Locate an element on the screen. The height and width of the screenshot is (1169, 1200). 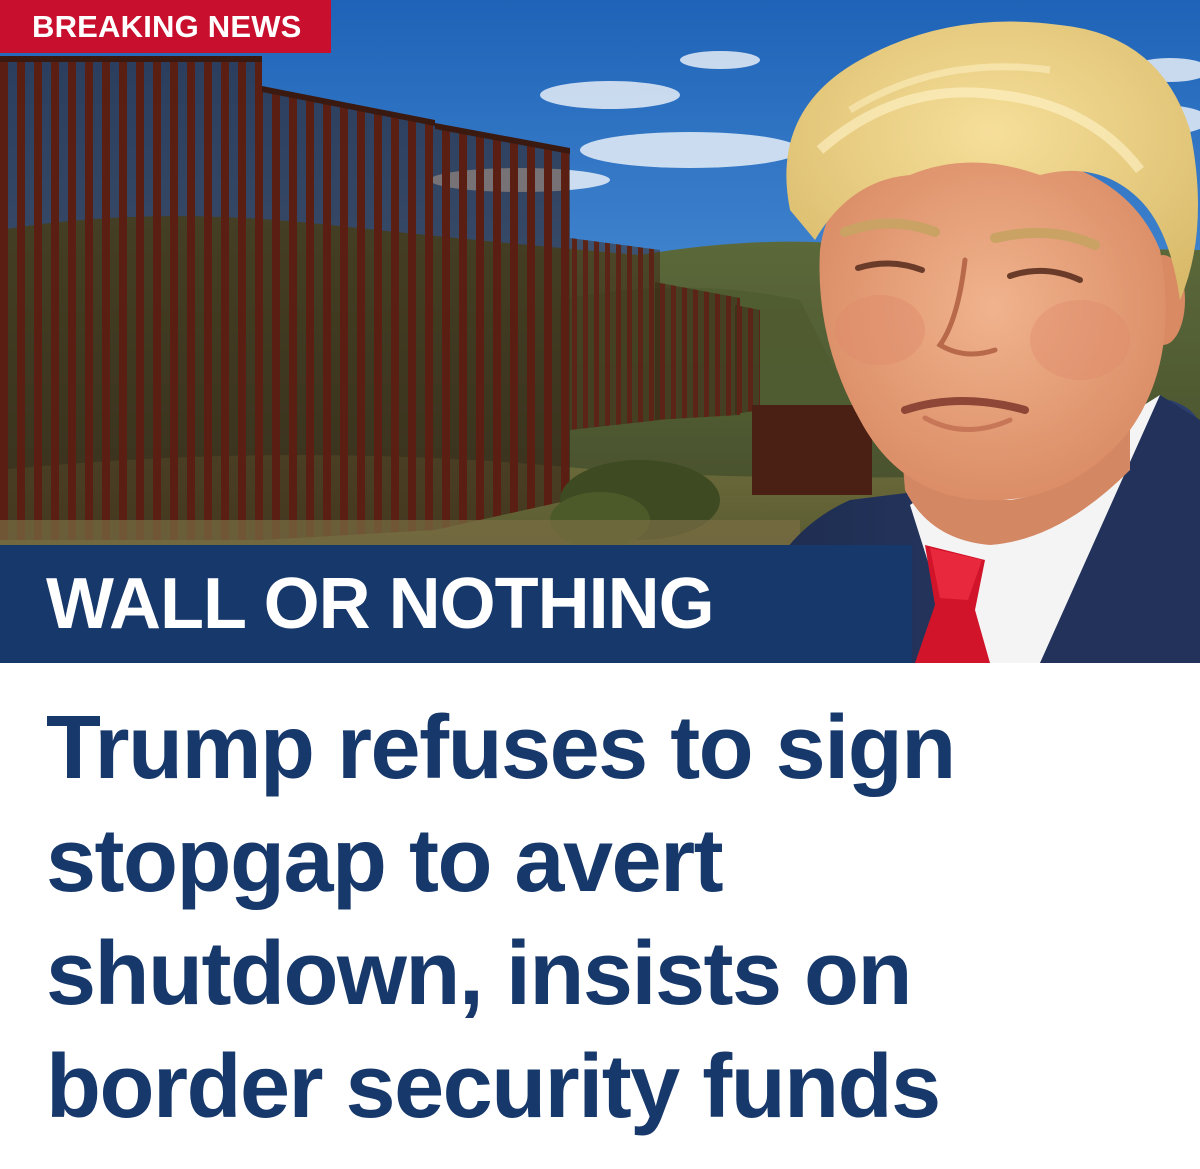
breaking-news-badge: BREAKING NEWS is located at coordinates (165, 26).